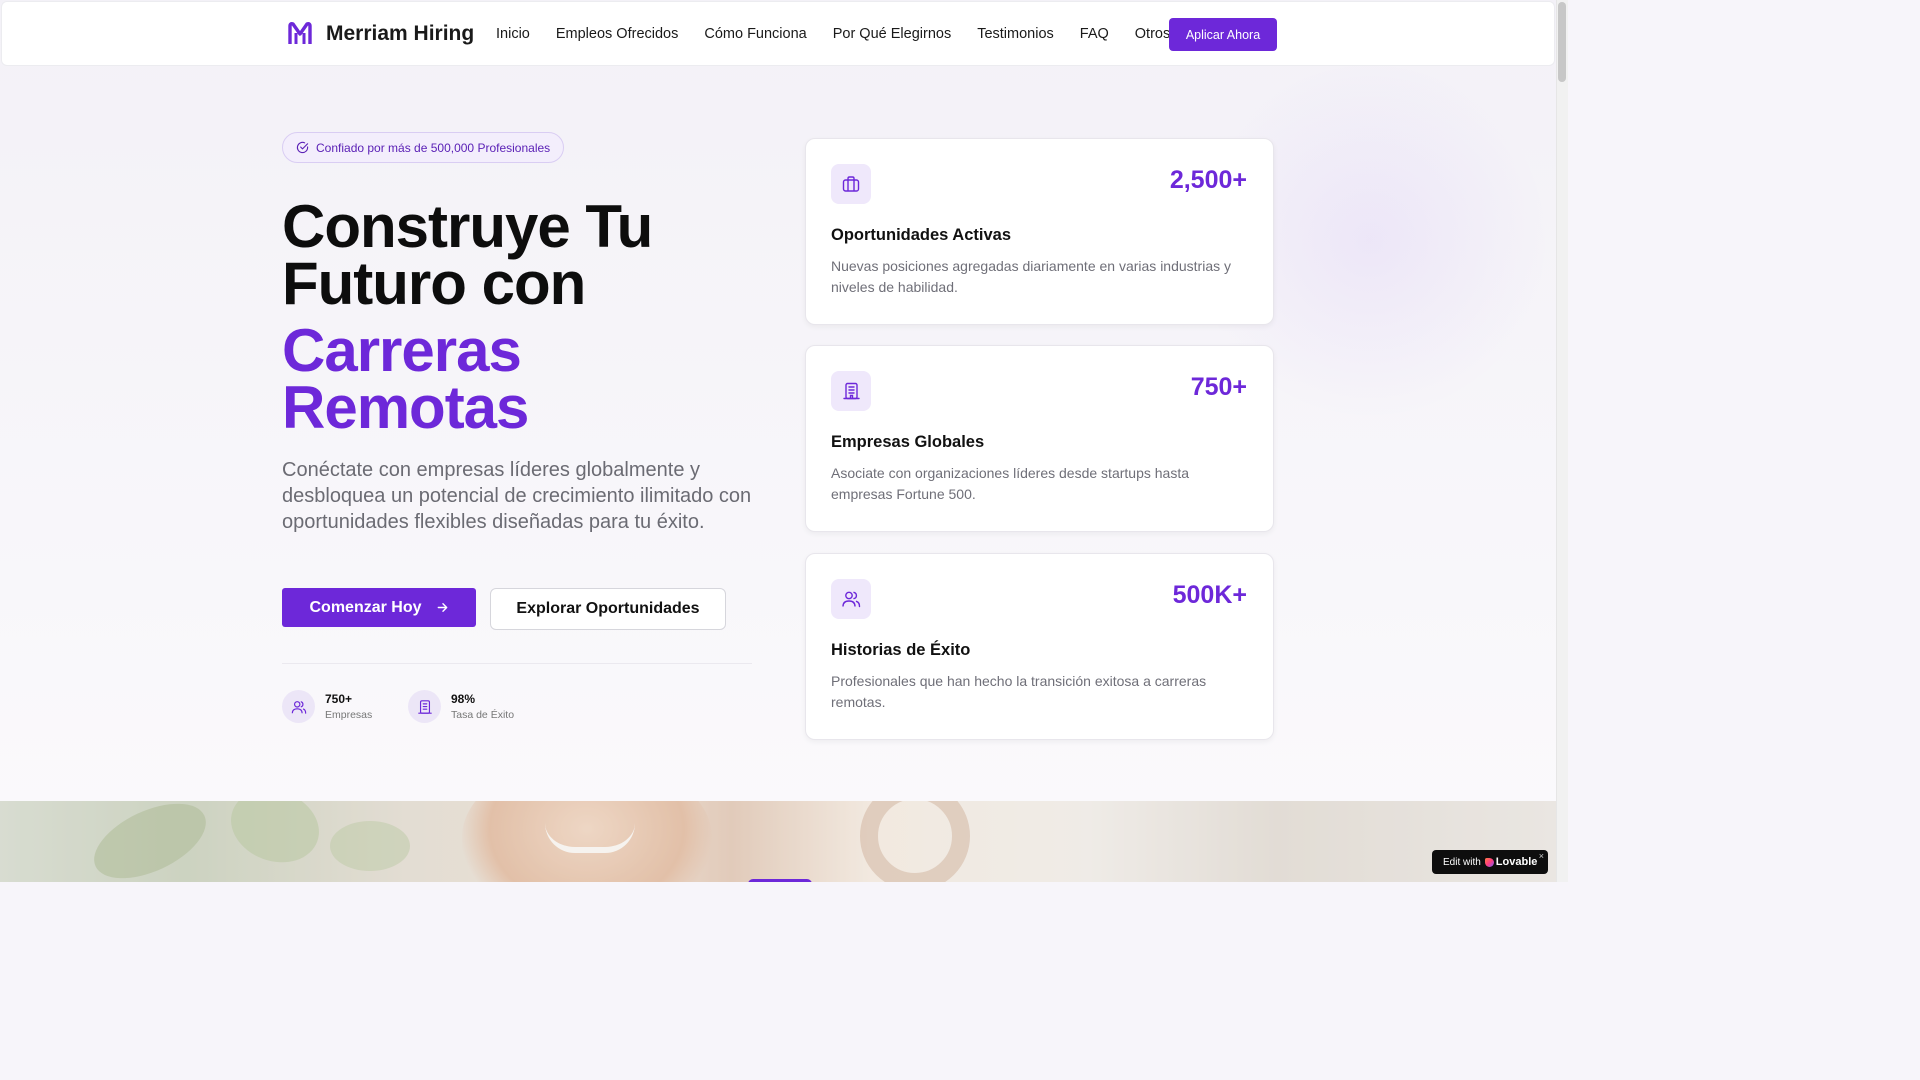  I want to click on card-value: 2,500+, so click(1208, 180).